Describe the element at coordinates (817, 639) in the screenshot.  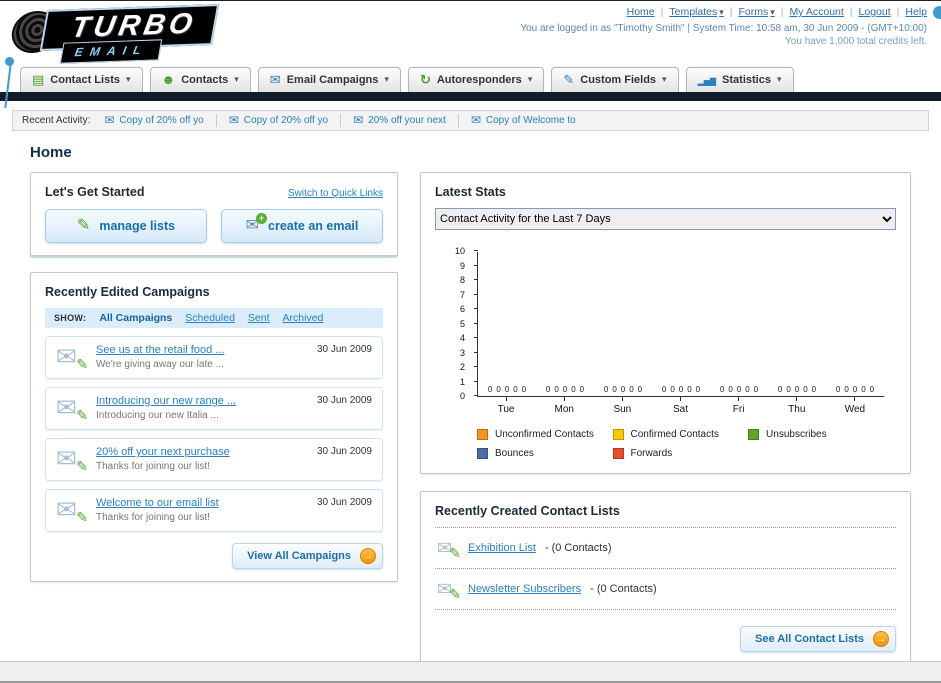
I see `see-all-contact-lists-button: See All Contact Lists` at that location.